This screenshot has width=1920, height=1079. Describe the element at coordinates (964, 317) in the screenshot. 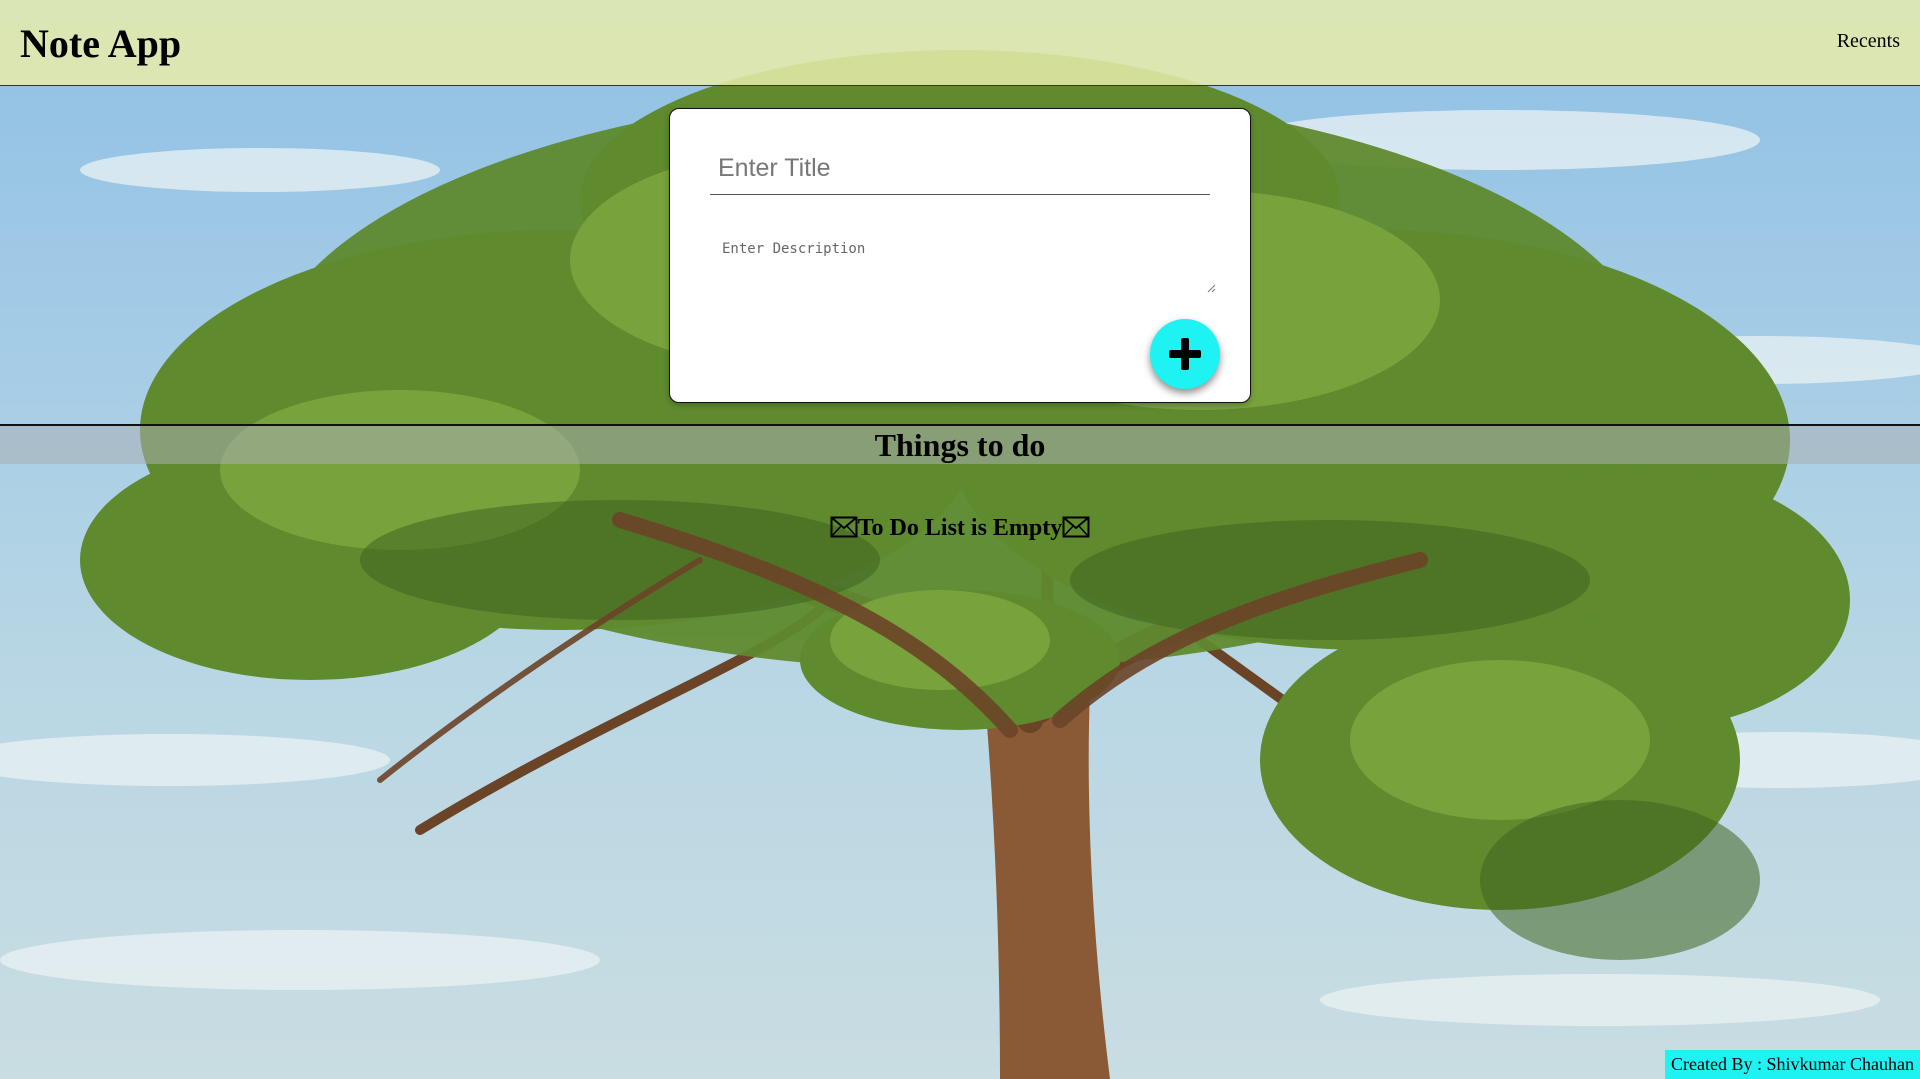

I see `description-input` at that location.